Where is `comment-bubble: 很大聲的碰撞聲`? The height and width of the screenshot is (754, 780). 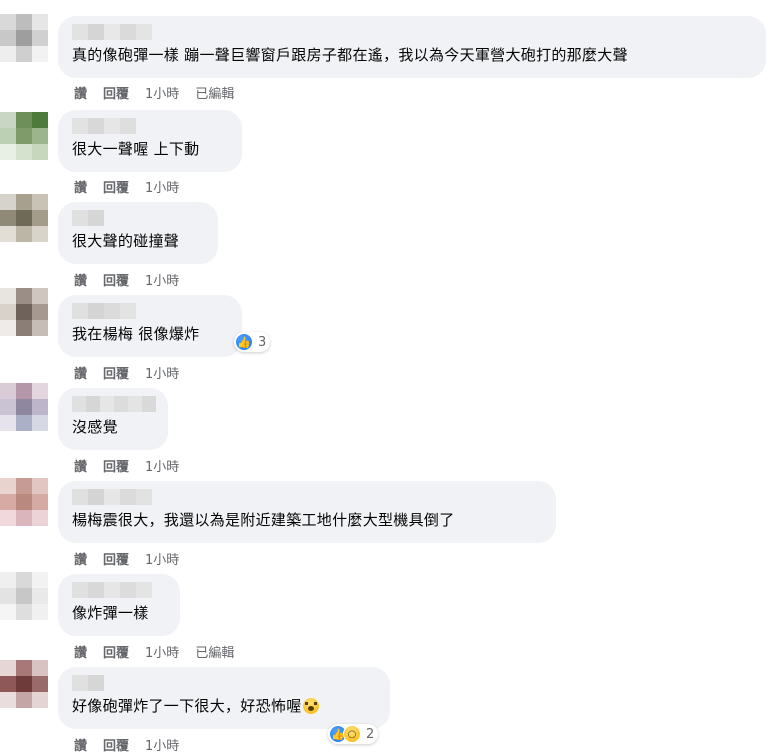 comment-bubble: 很大聲的碰撞聲 is located at coordinates (138, 233).